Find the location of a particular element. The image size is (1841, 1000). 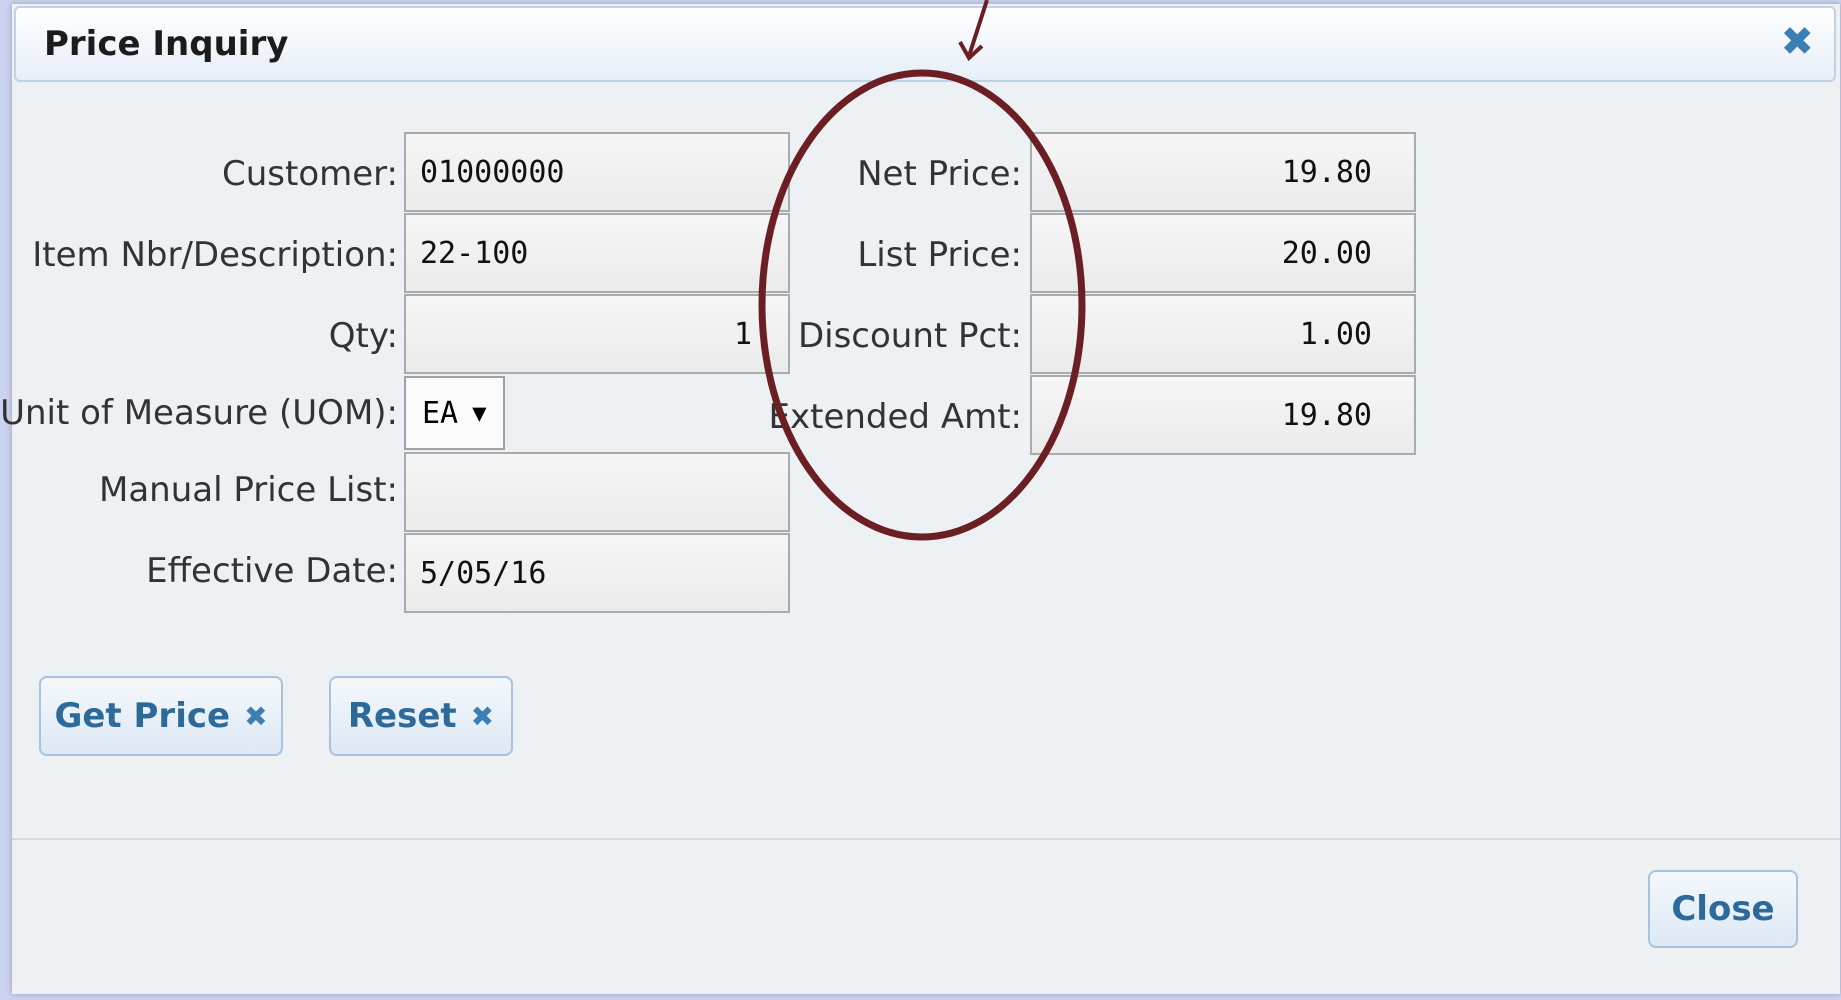

highlight-ellipse is located at coordinates (922, 305).